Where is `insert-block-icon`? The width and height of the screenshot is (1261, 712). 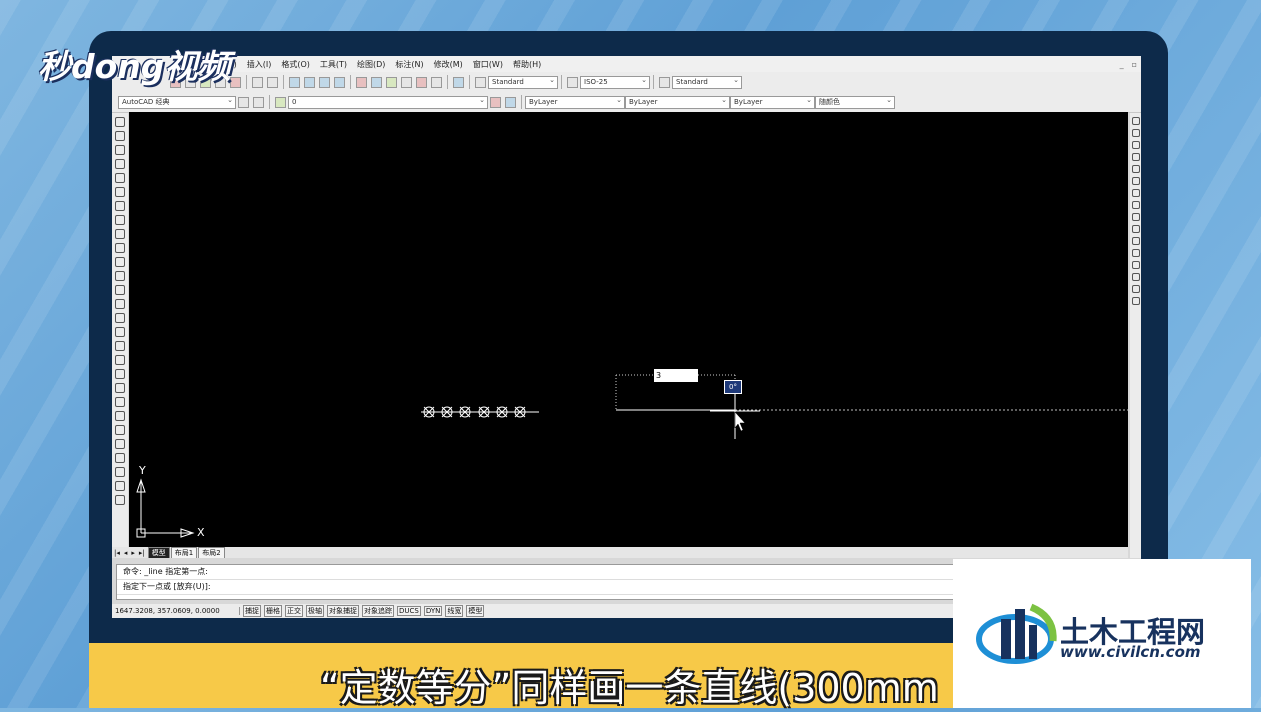
insert-block-icon is located at coordinates (120, 262).